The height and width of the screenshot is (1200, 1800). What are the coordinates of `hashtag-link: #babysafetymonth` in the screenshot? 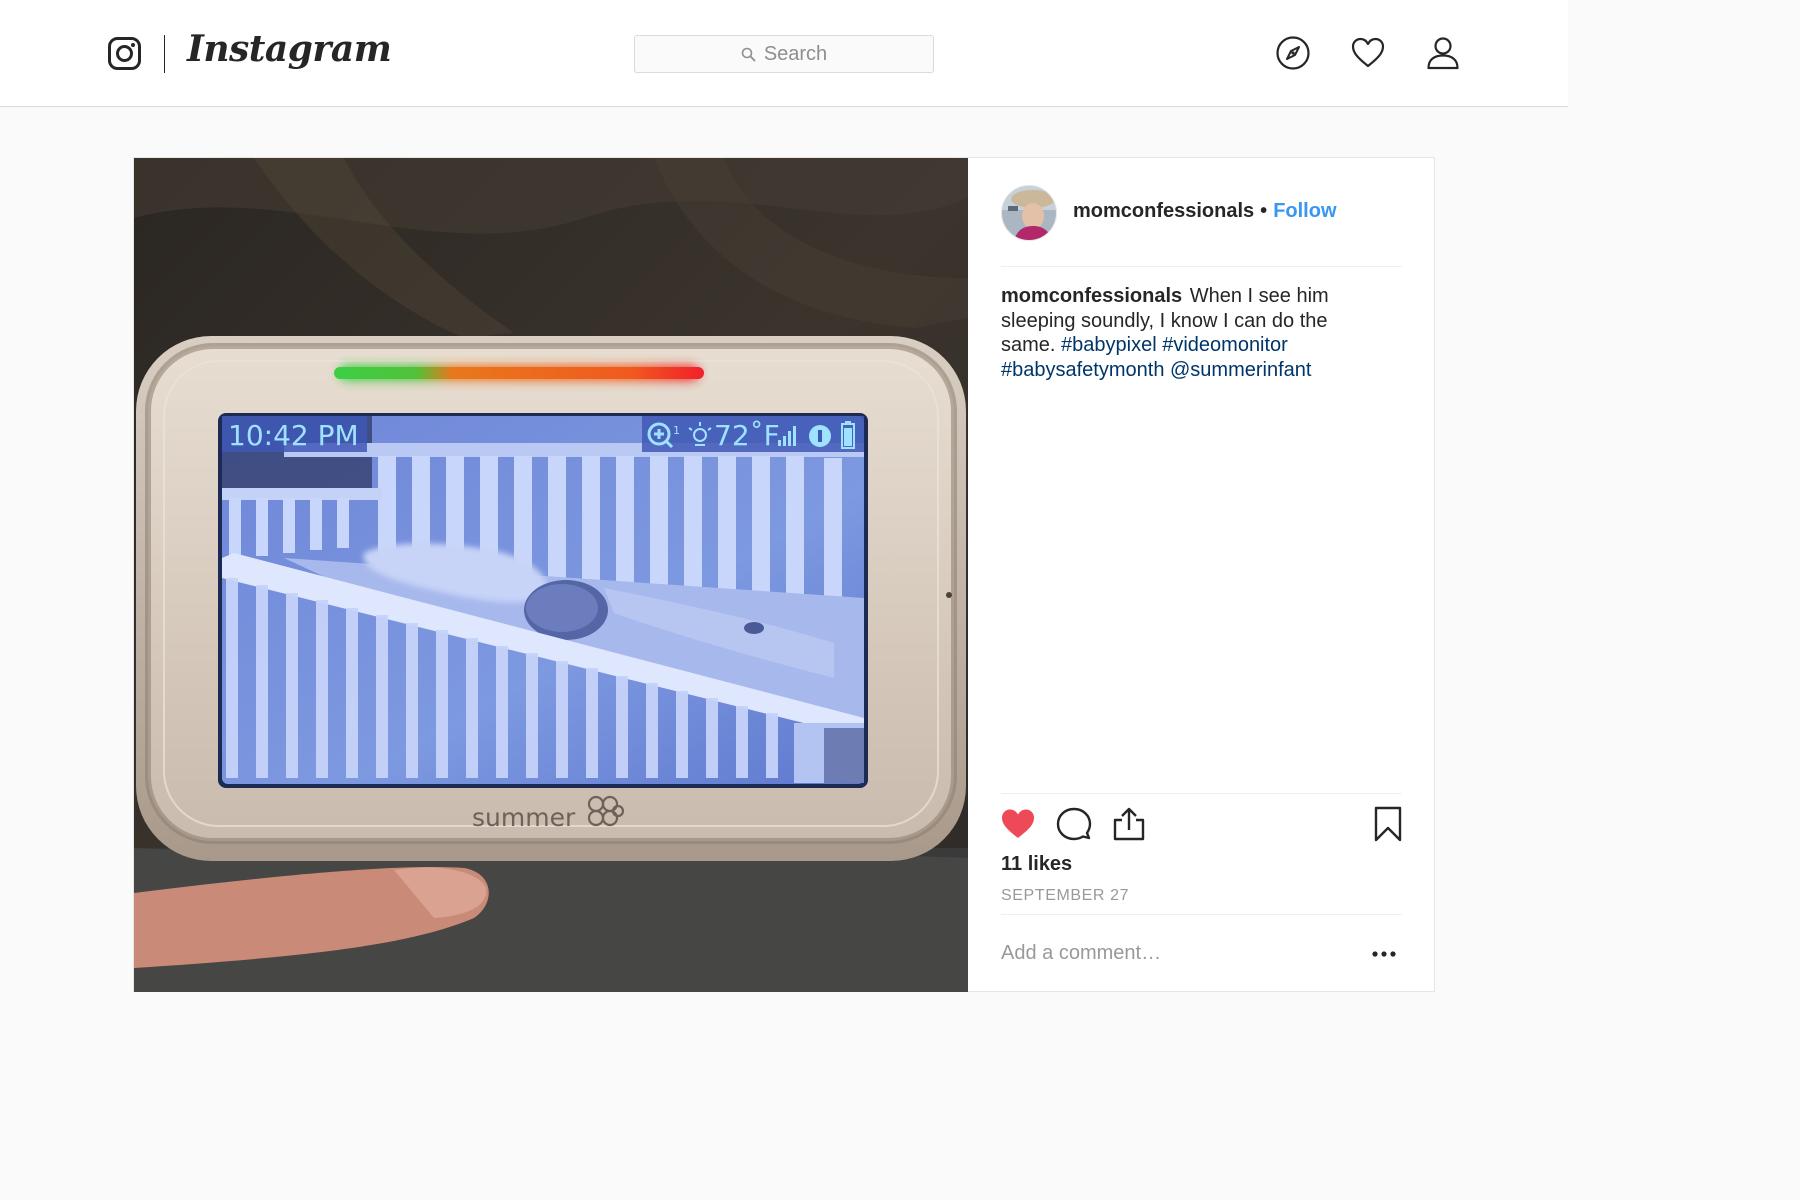 It's located at (1082, 370).